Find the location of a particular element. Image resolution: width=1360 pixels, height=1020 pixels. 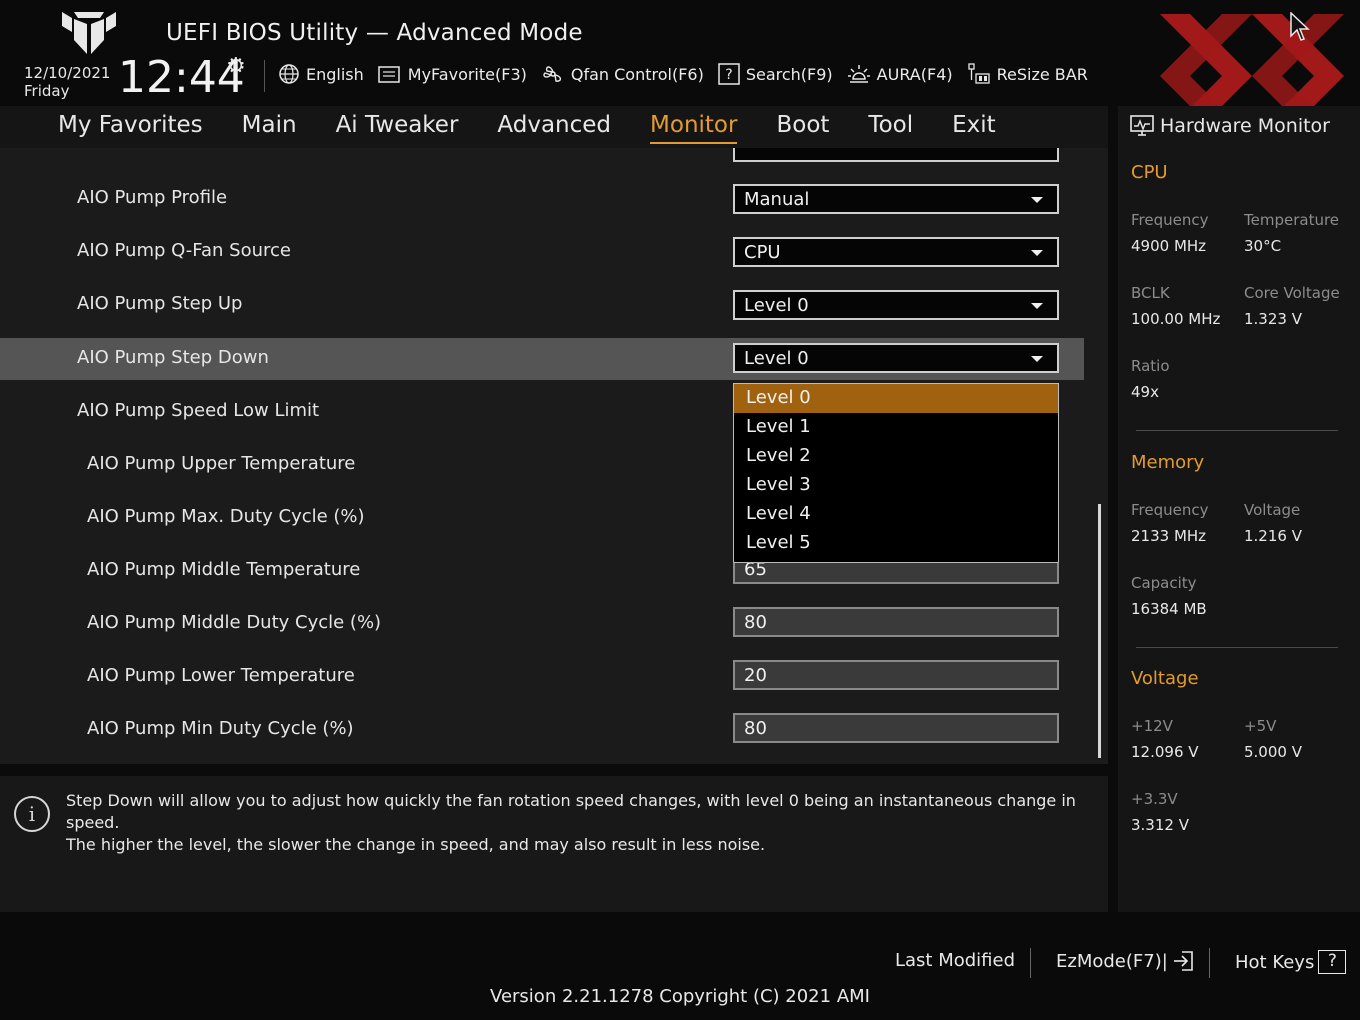

last-modified-button: Last Modified is located at coordinates (955, 960).